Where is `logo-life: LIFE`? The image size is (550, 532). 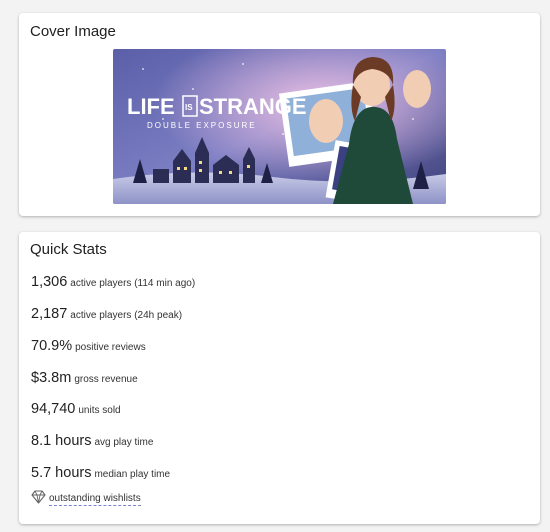 logo-life: LIFE is located at coordinates (151, 106).